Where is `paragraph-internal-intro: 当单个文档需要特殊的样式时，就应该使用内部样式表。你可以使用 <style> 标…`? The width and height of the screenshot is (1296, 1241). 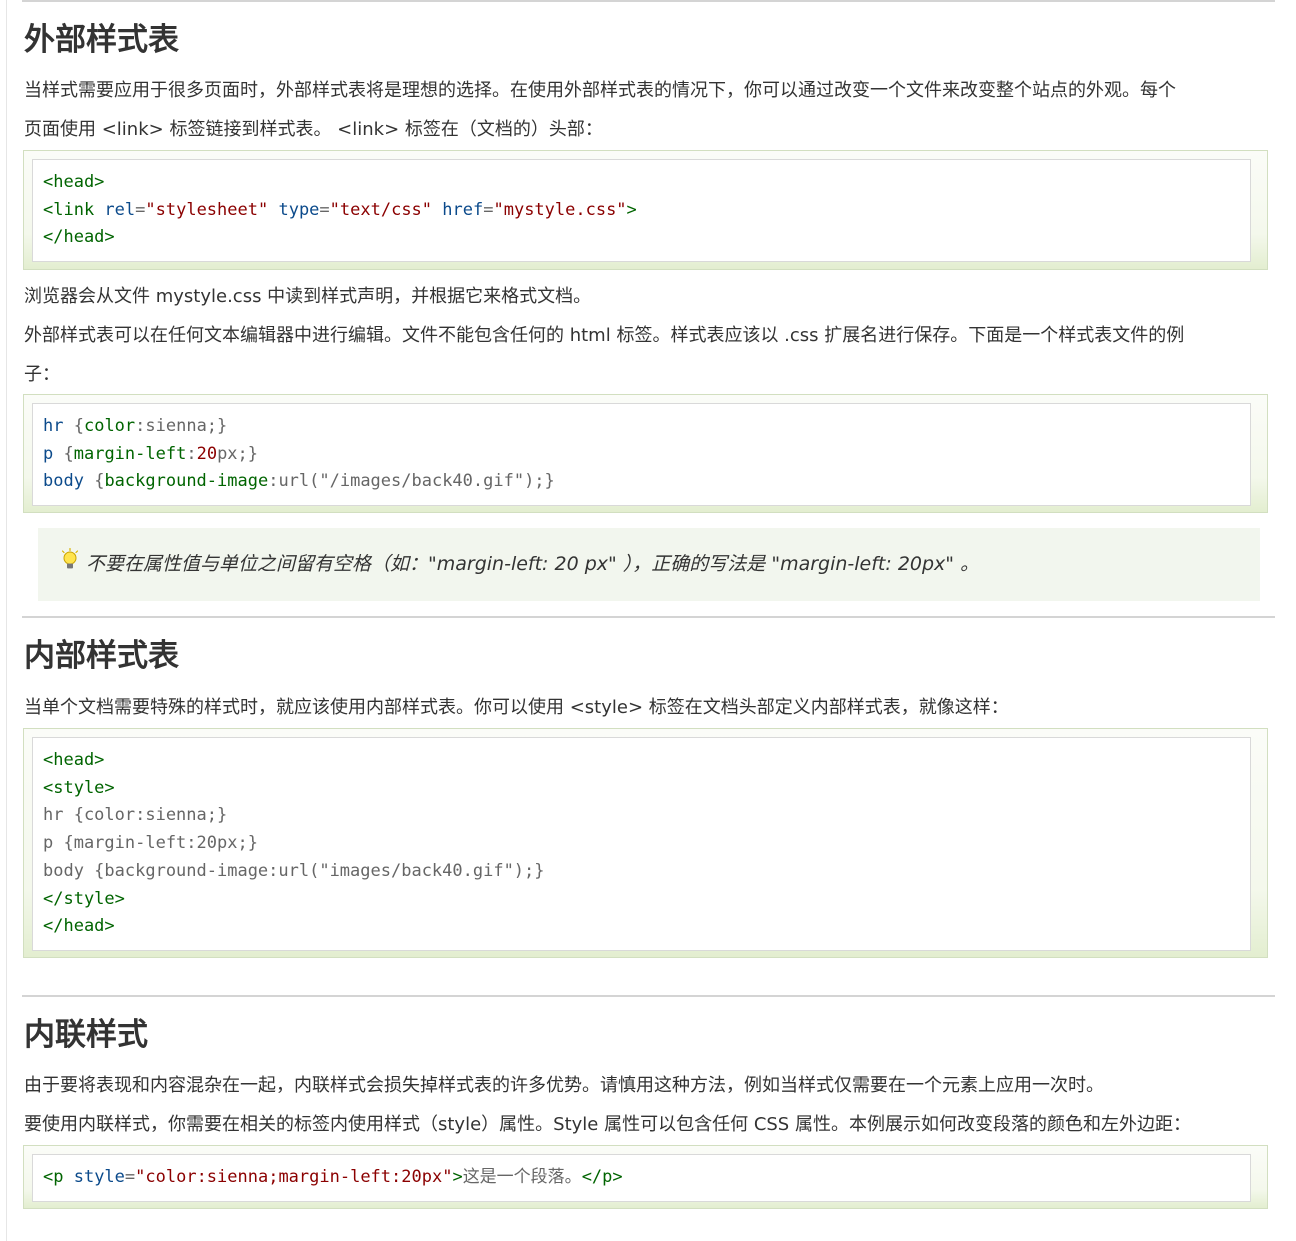
paragraph-internal-intro: 当单个文档需要特殊的样式时，就应该使用内部样式表。你可以使用 <style> 标… is located at coordinates (516, 707).